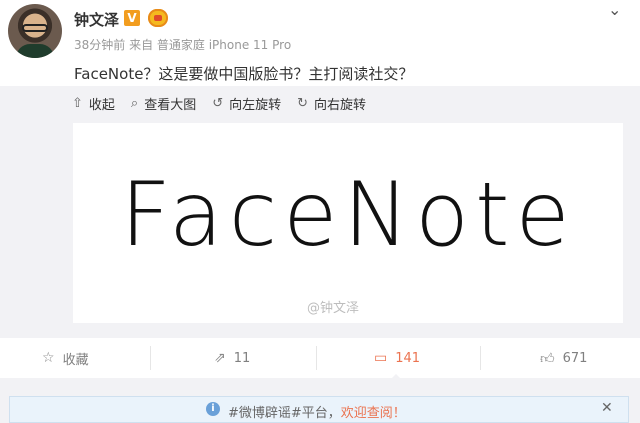 The width and height of the screenshot is (640, 423). Describe the element at coordinates (48, 358) in the screenshot. I see `star-icon: ☆` at that location.